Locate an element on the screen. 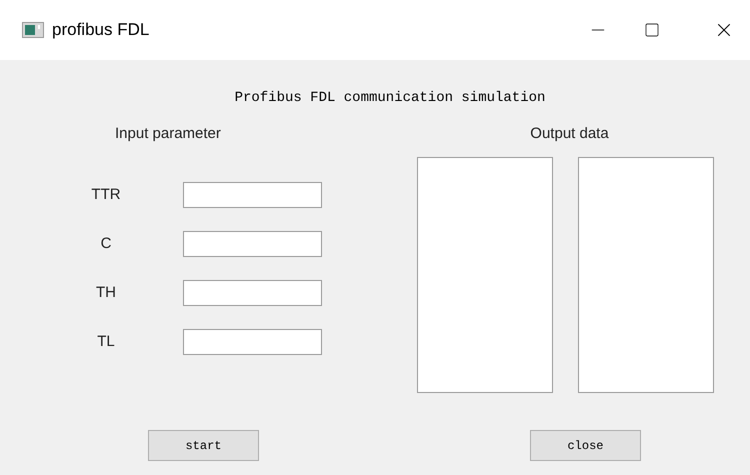 The width and height of the screenshot is (750, 475). field-label: TH is located at coordinates (106, 292).